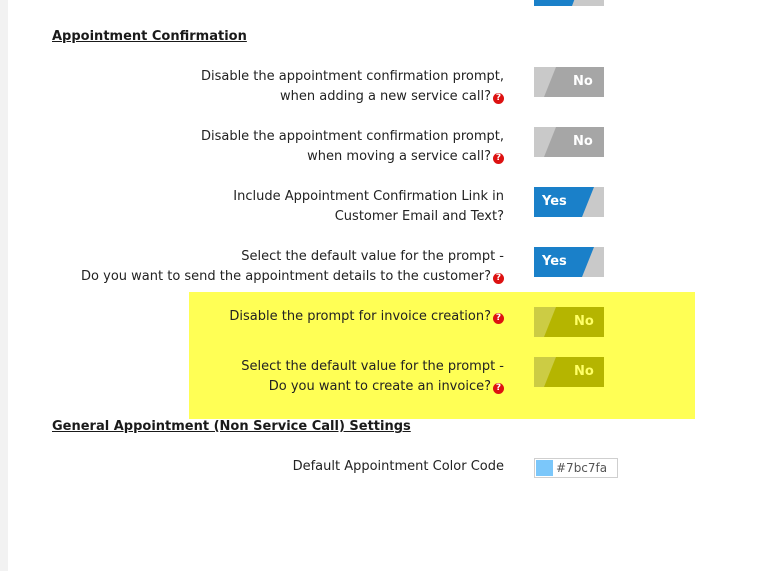 The image size is (766, 571). Describe the element at coordinates (149, 36) in the screenshot. I see `section-heading-appointment-confirmation: Appointment Confirmation` at that location.